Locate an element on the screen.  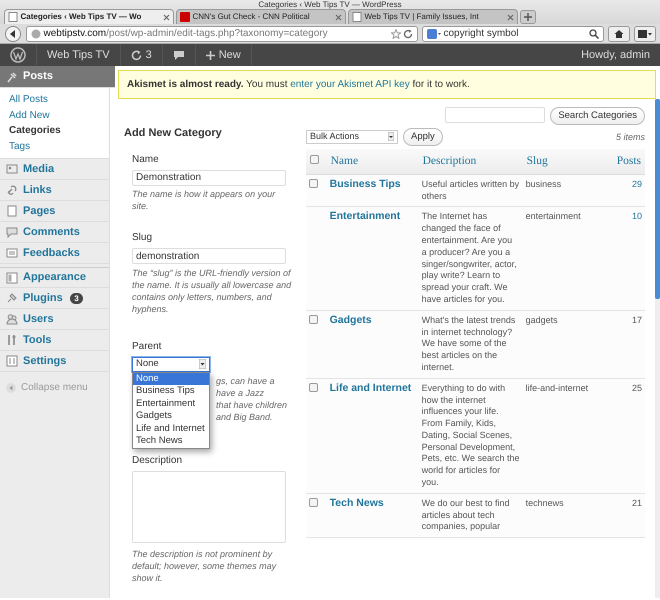
category-name-link: Entertainment is located at coordinates (372, 258).